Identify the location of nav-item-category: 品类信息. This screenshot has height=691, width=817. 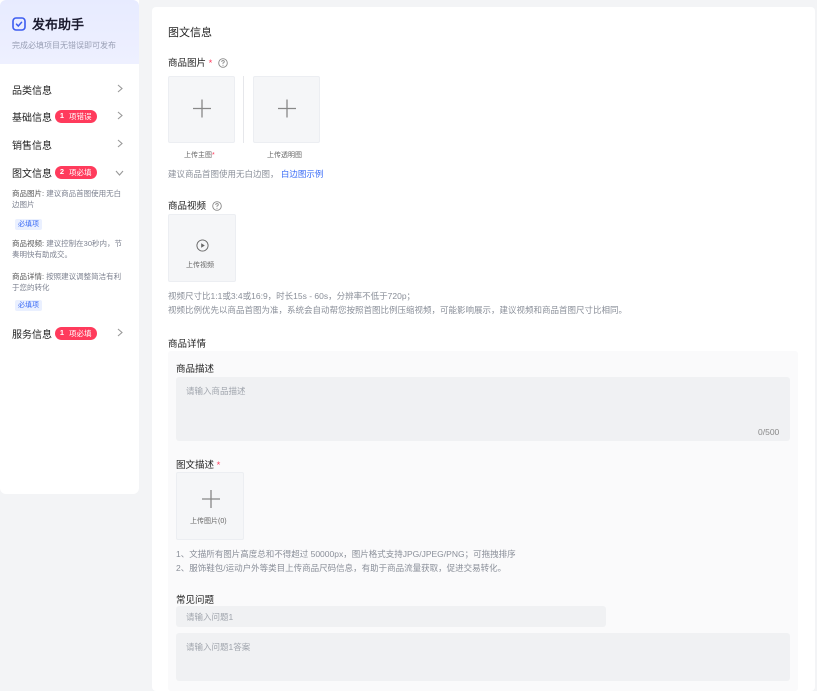
(69, 89).